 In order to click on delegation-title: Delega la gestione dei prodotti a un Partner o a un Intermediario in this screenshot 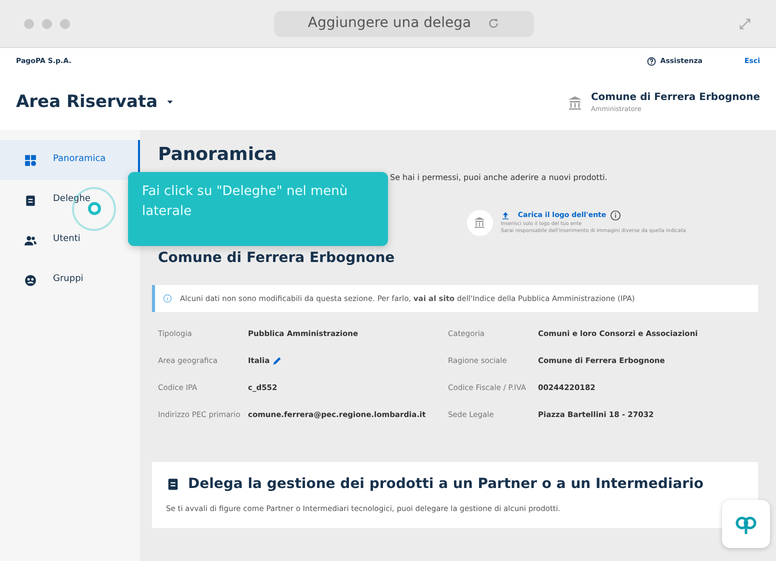, I will do `click(446, 484)`.